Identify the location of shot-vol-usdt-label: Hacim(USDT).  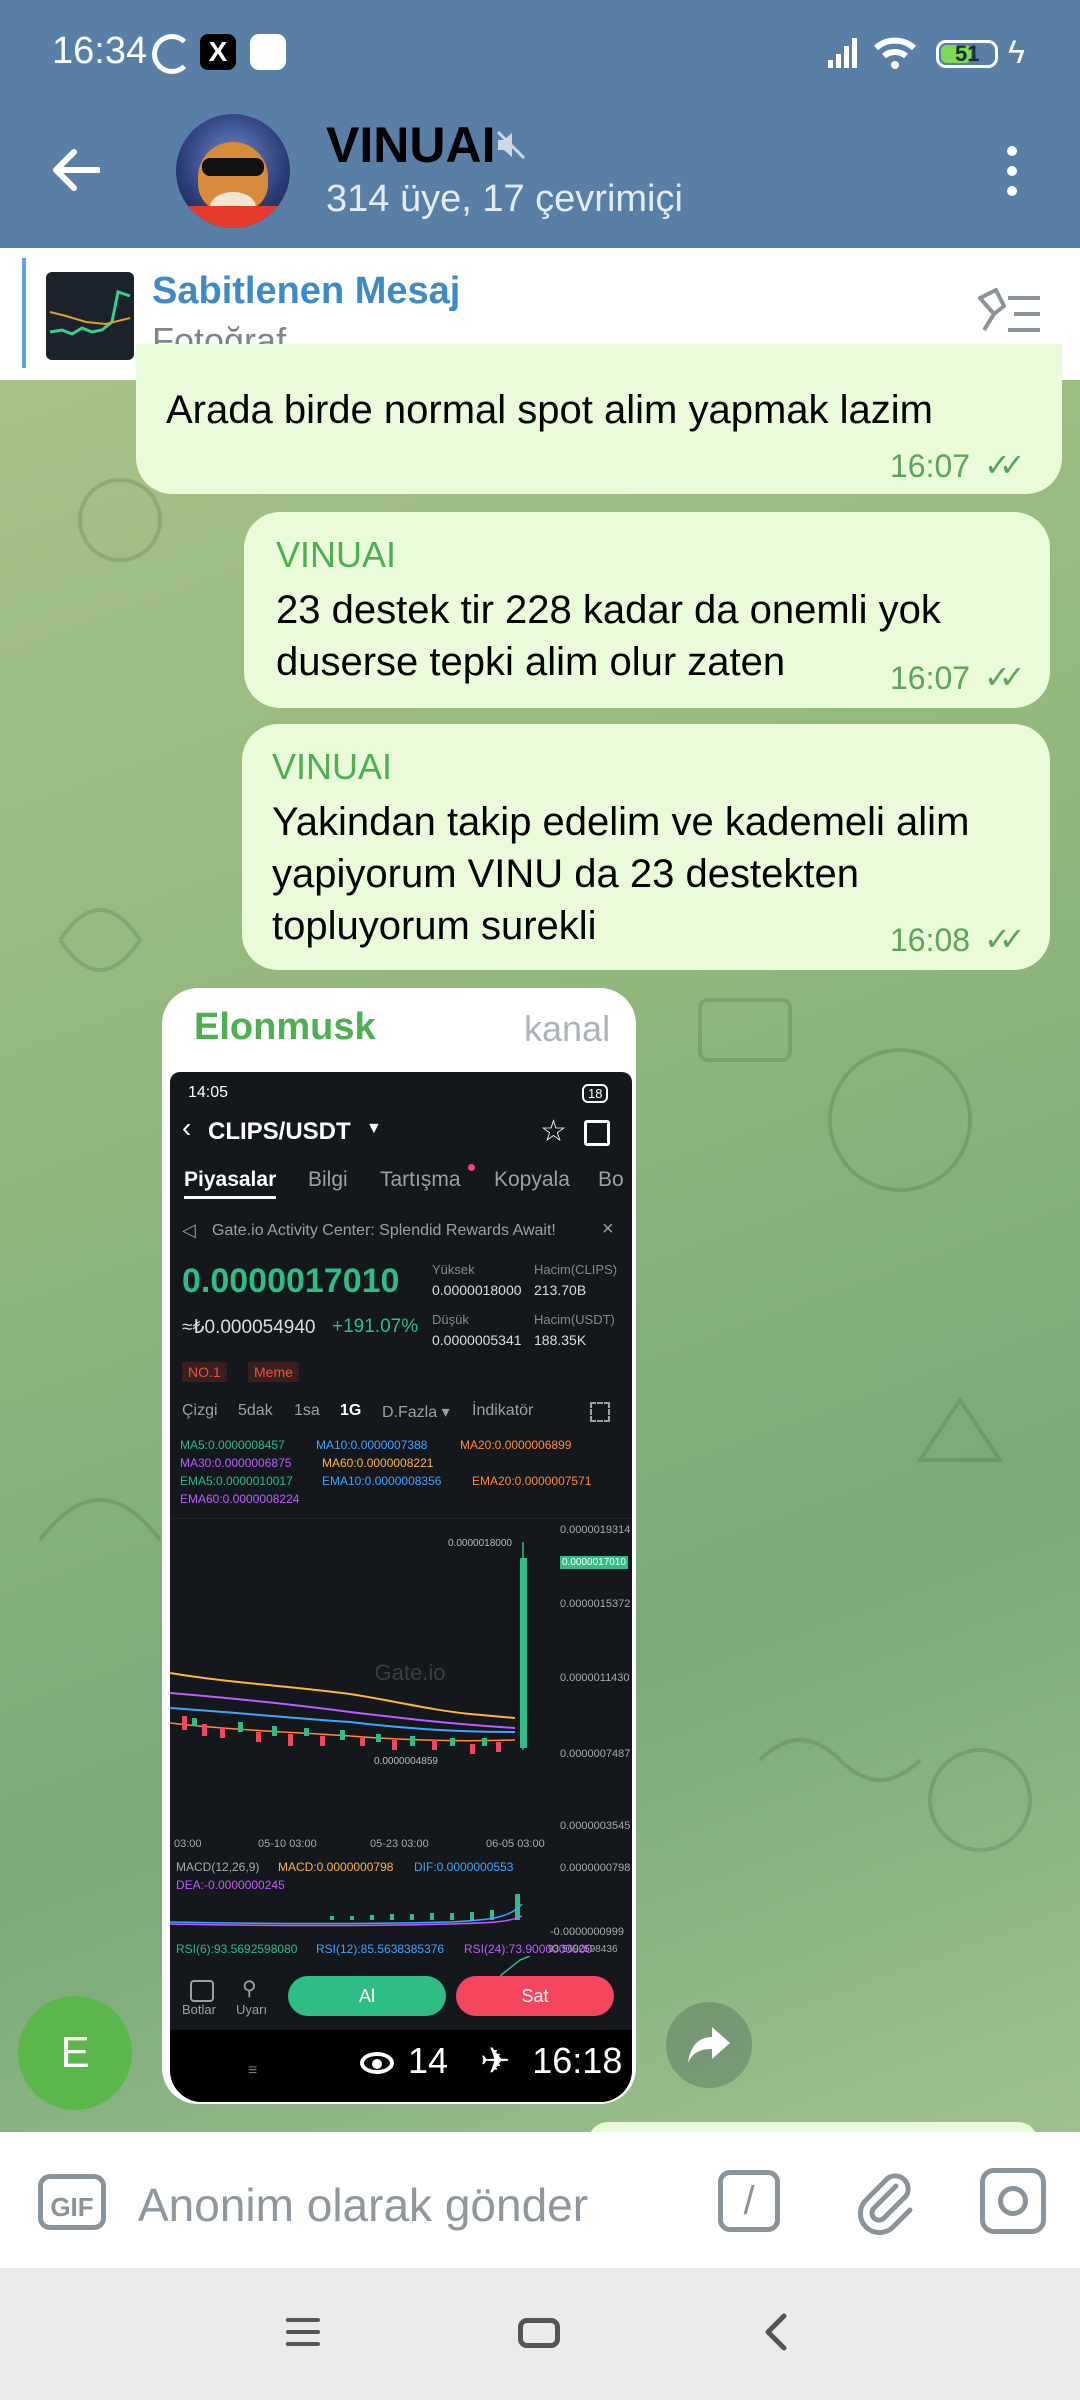
(574, 1319).